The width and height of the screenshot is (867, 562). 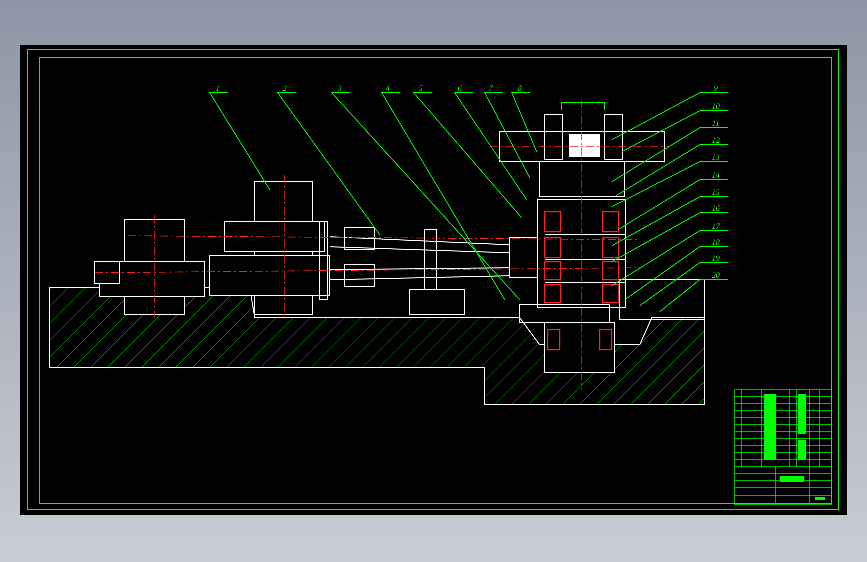 What do you see at coordinates (388, 88) in the screenshot?
I see `callout-number: 4` at bounding box center [388, 88].